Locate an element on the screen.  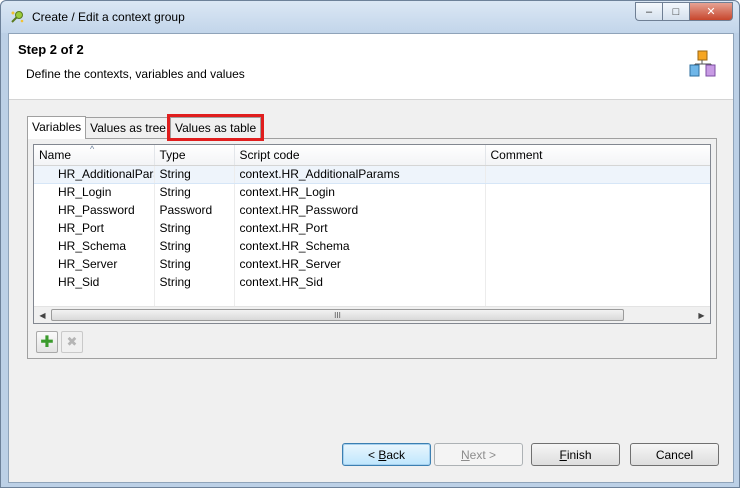
remove-variable-button: ✖ is located at coordinates (72, 342).